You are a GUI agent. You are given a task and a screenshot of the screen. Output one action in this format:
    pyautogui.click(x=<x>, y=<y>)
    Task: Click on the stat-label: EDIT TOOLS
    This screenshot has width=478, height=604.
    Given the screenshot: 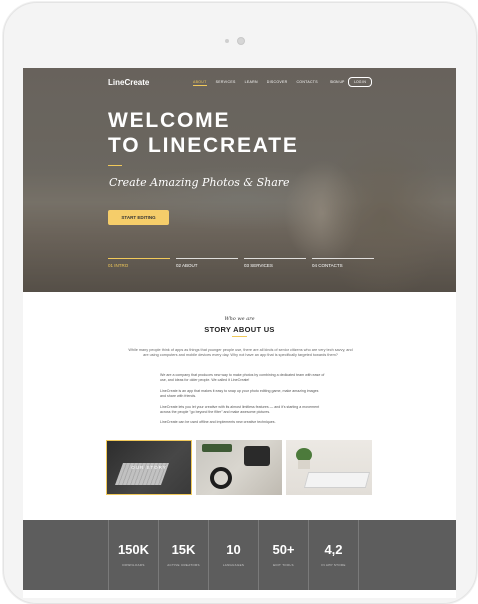 What is the action you would take?
    pyautogui.click(x=283, y=565)
    